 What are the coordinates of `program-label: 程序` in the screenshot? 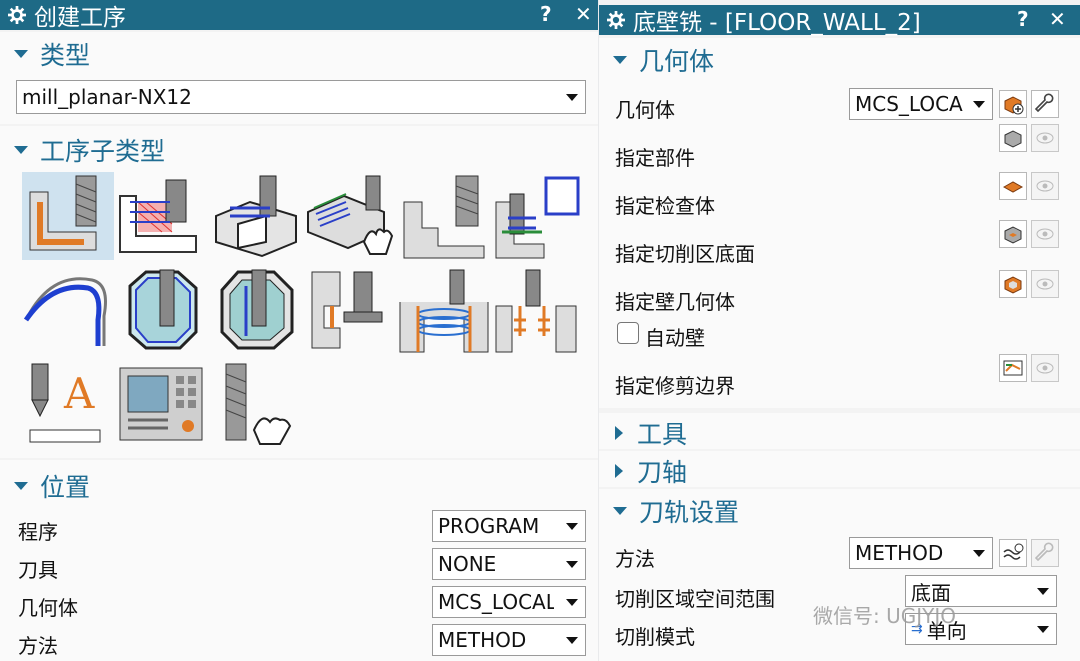 It's located at (38, 532).